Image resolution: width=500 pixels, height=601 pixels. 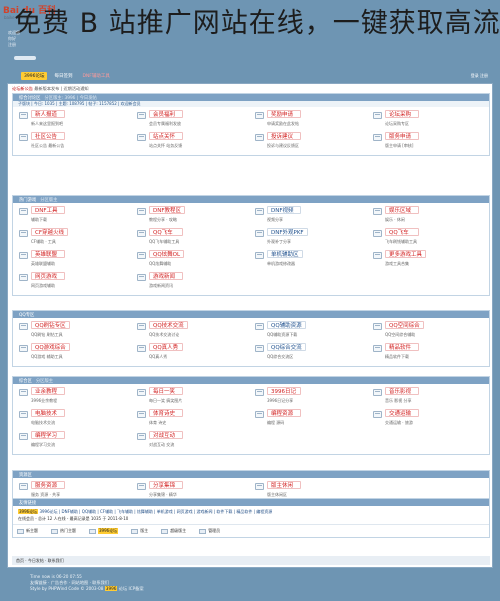 I want to click on forum-item: 对战互动 对战互动 交流, so click(x=192, y=441).